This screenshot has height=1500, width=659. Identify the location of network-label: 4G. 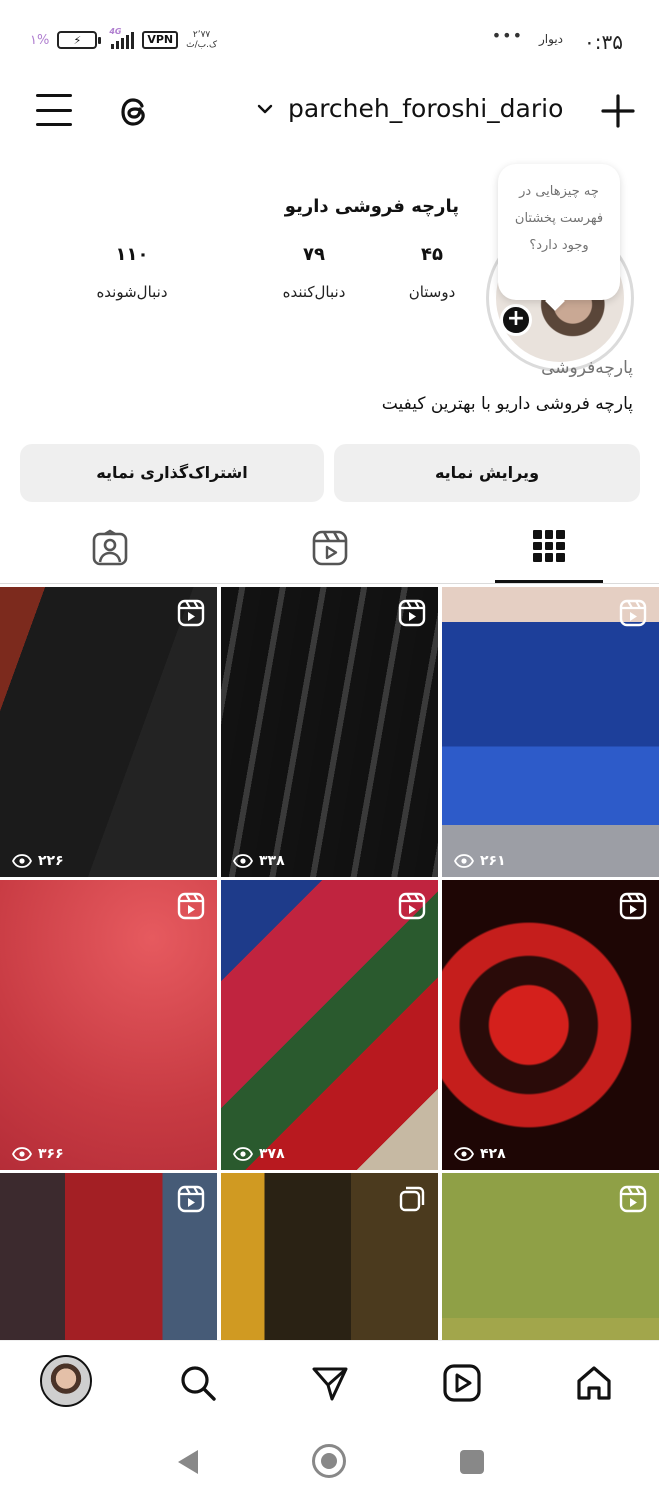
(115, 31).